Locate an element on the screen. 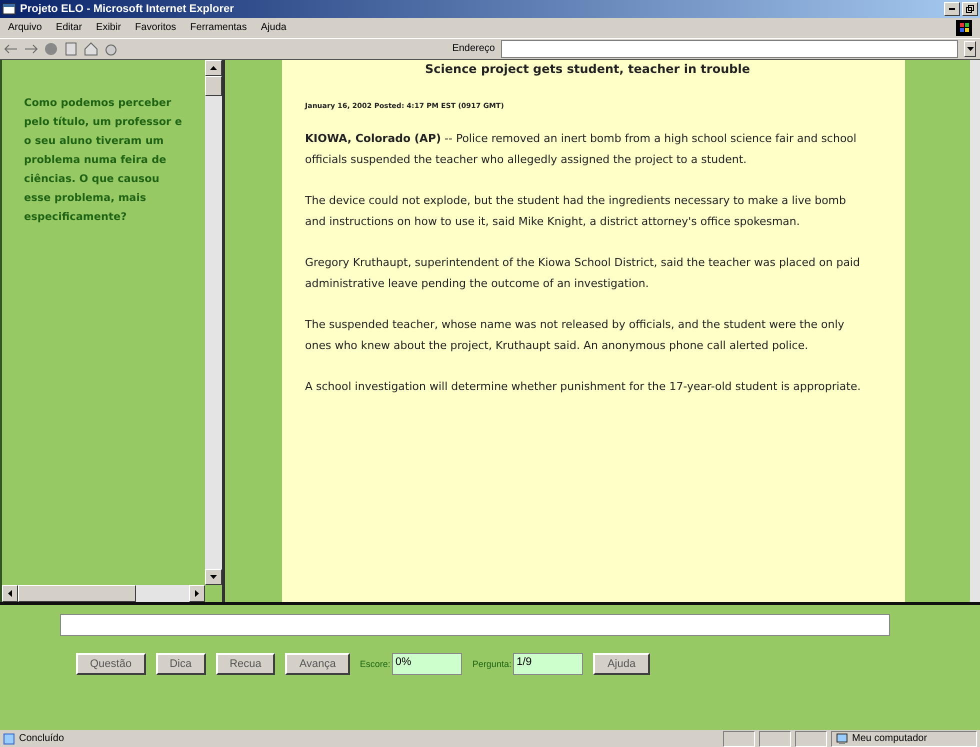 This screenshot has height=747, width=980. restore-icon is located at coordinates (970, 8).